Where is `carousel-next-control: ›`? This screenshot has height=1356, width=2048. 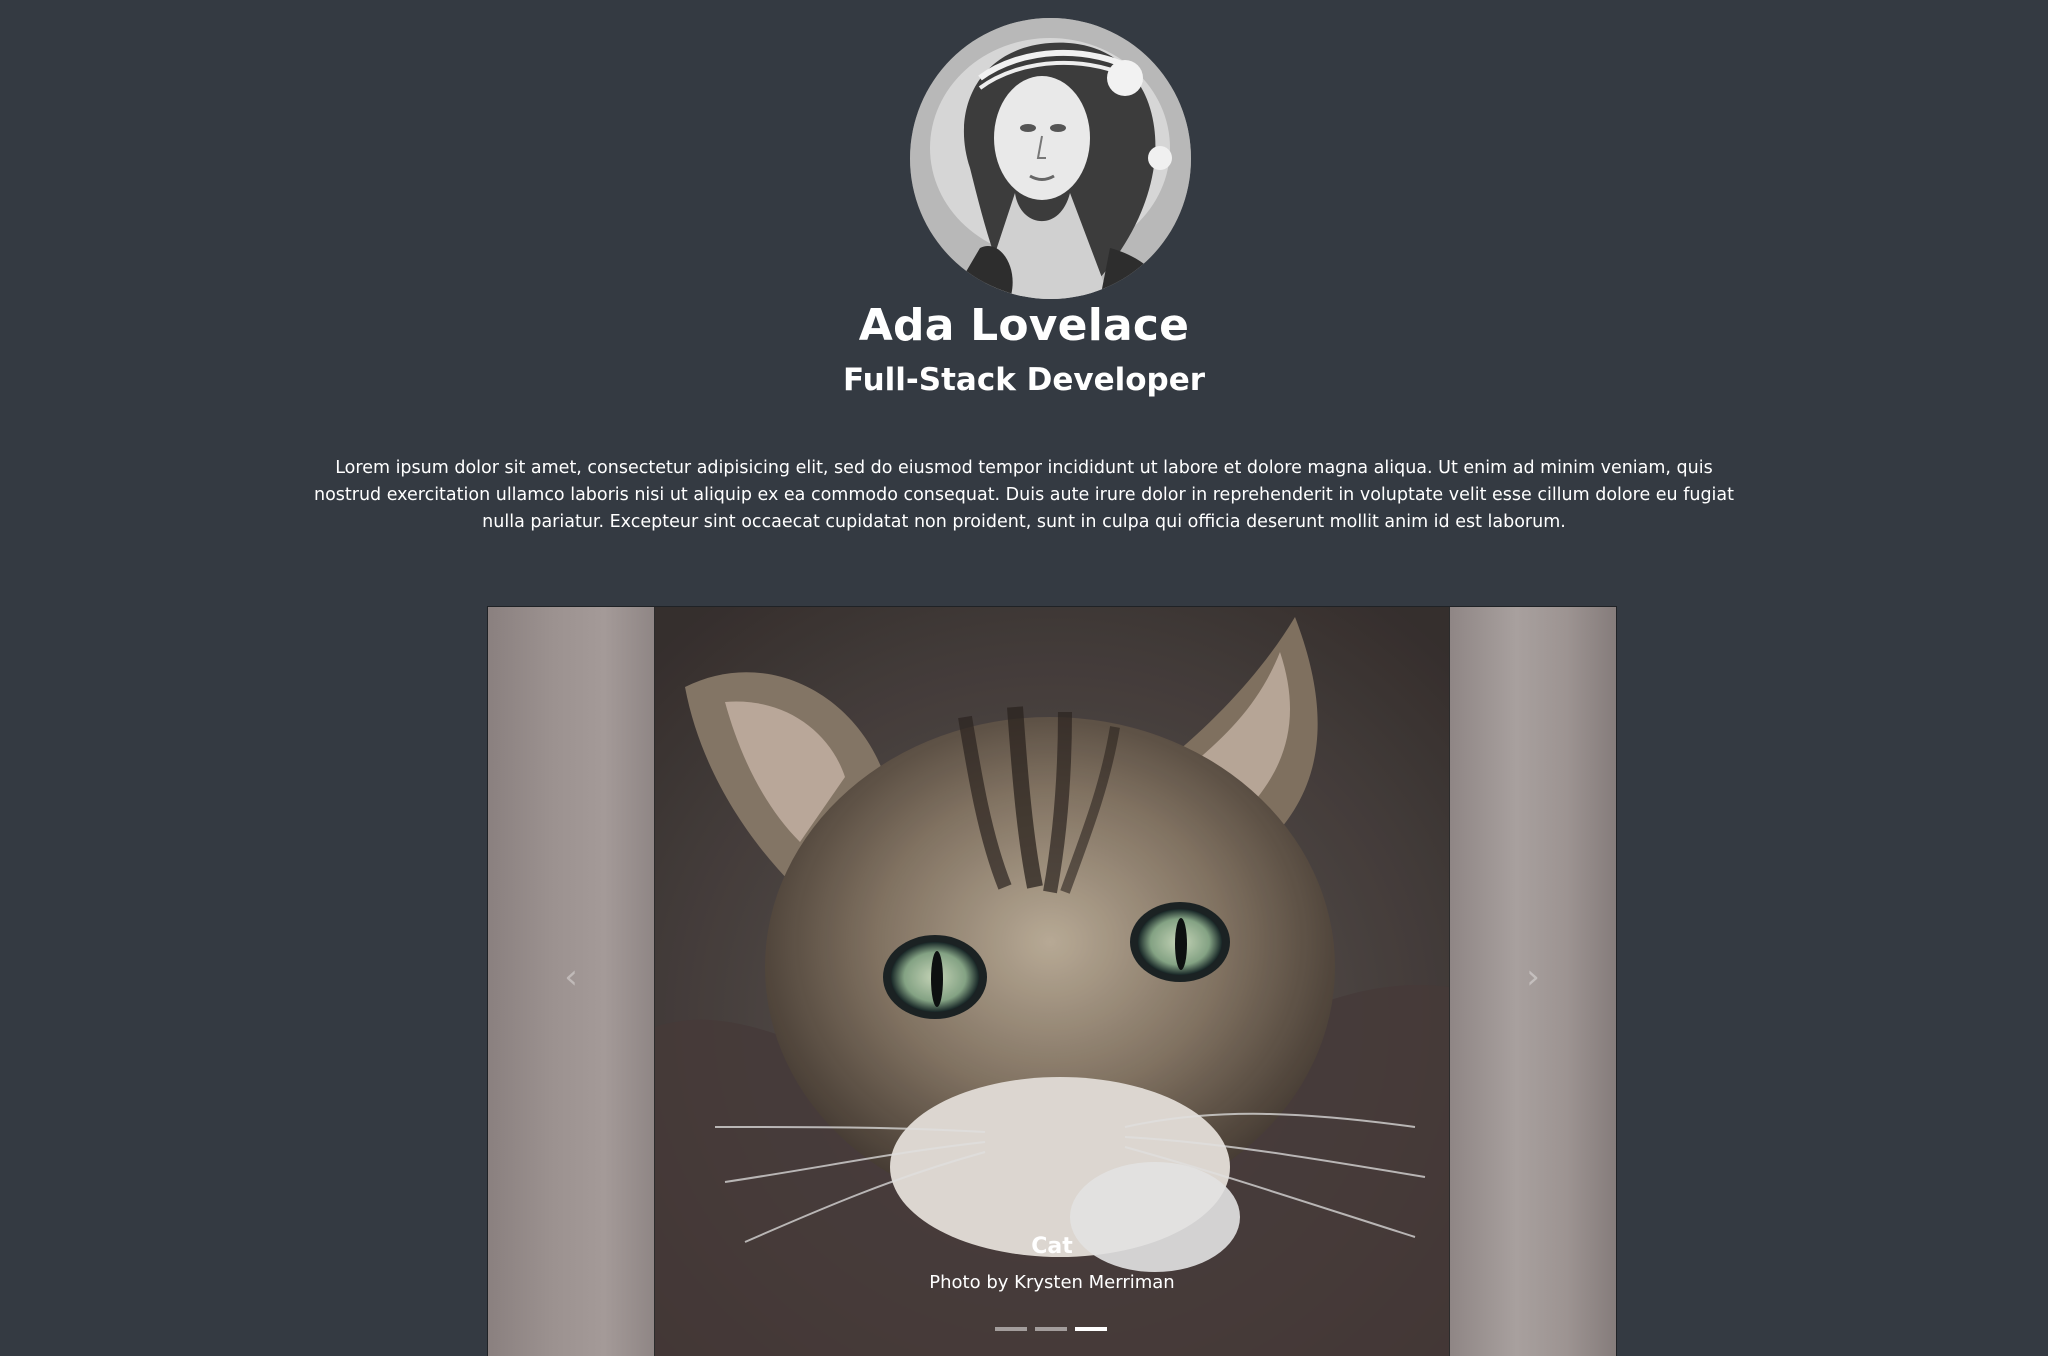
carousel-next-control: › is located at coordinates (1533, 977).